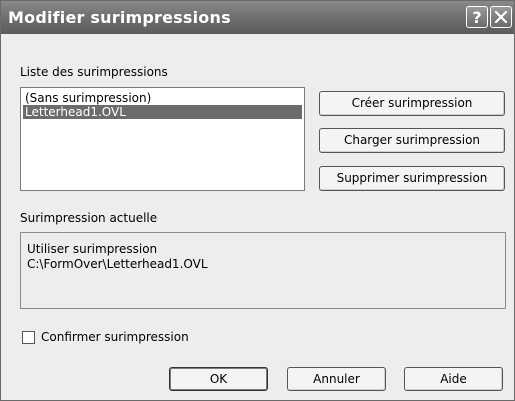 The image size is (515, 401). What do you see at coordinates (92, 249) in the screenshot?
I see `current-overlay-status: Utiliser surimpression` at bounding box center [92, 249].